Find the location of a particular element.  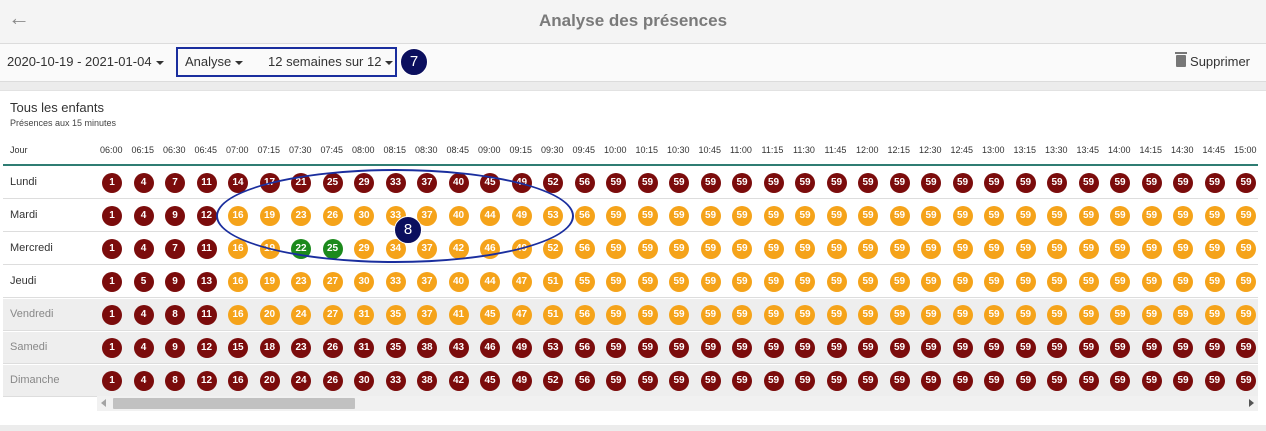

attendance-cell: 24 is located at coordinates (301, 315).